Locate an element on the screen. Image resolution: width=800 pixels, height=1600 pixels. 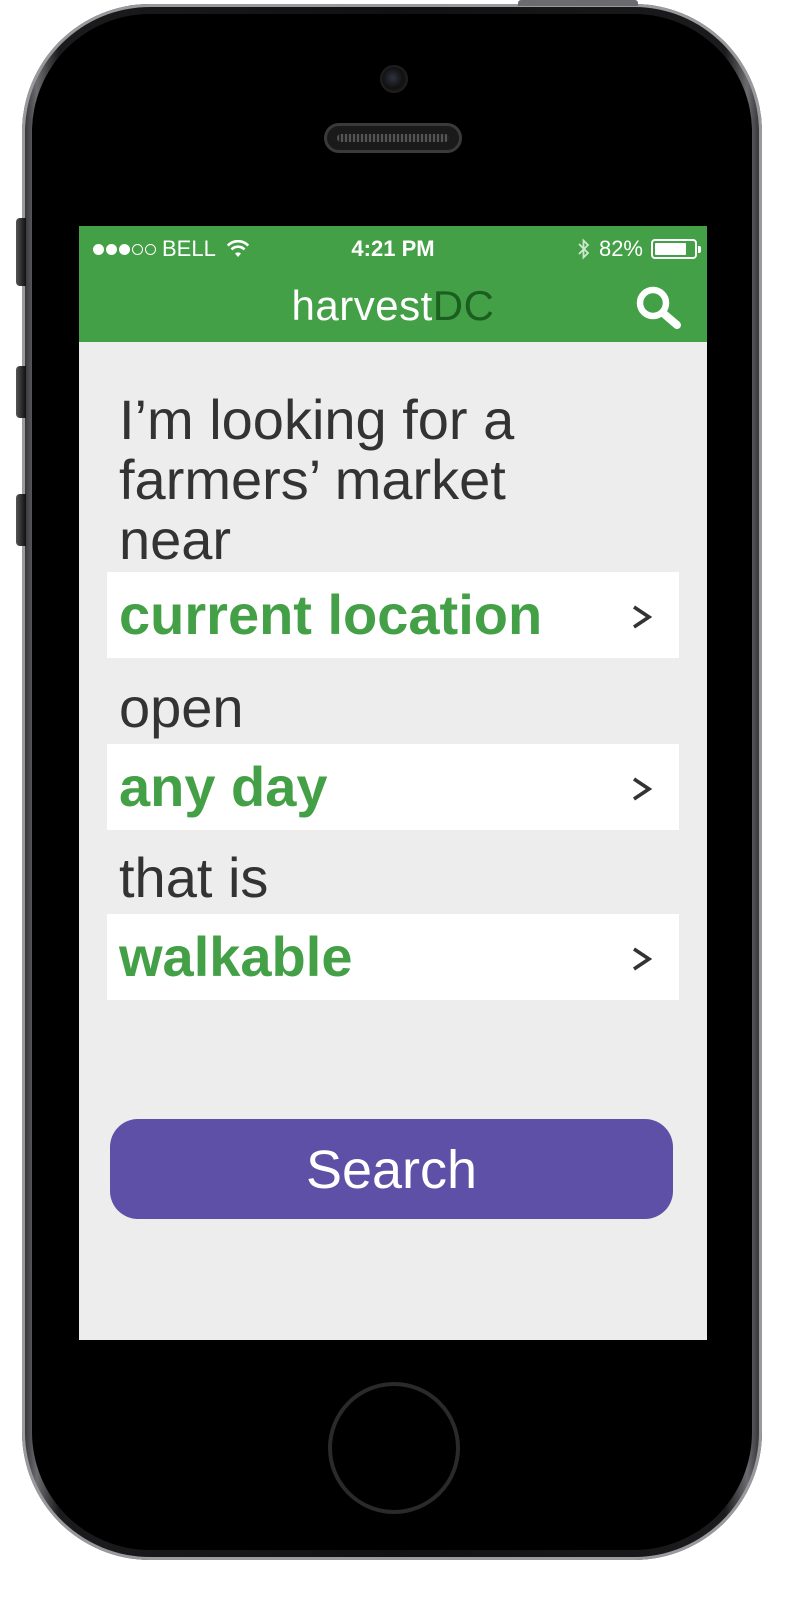
app-title: harvestDC is located at coordinates (393, 306).